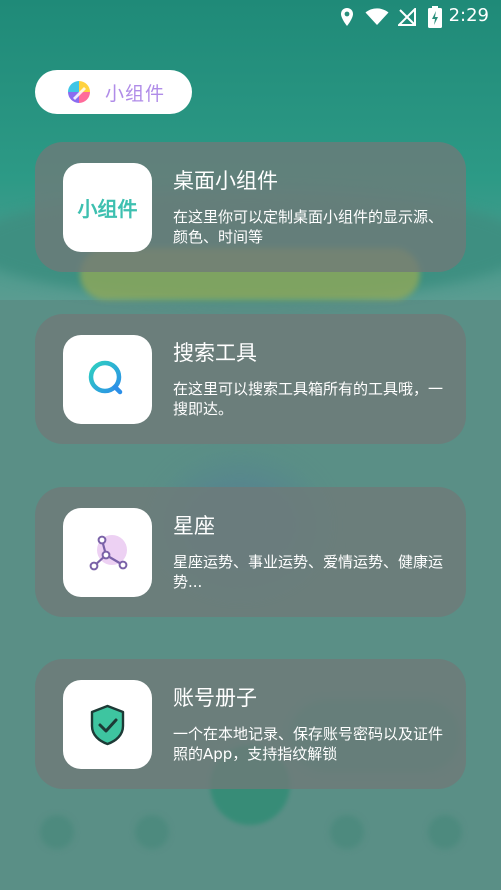  I want to click on account-book-tile, so click(107, 724).